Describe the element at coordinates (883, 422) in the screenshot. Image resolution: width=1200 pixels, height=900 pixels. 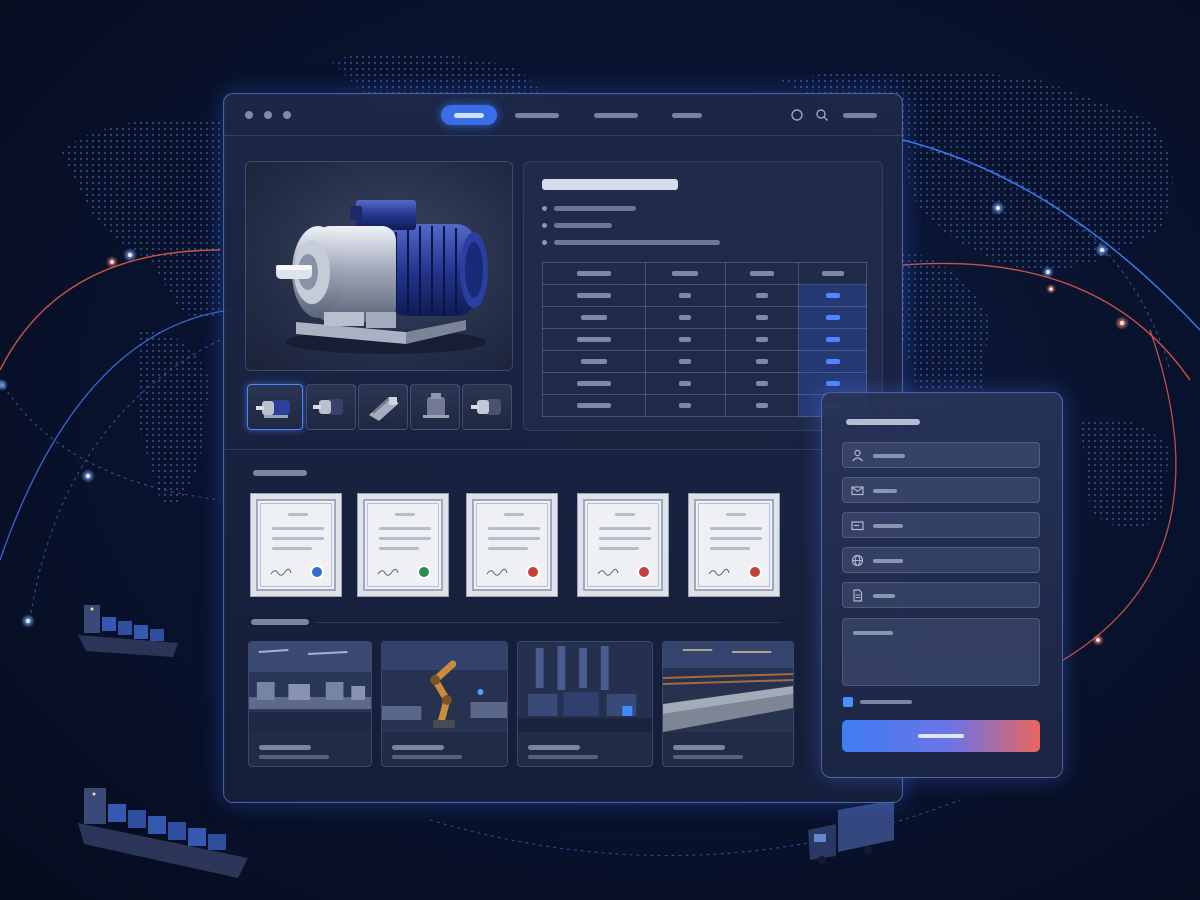
I see `form-title` at that location.